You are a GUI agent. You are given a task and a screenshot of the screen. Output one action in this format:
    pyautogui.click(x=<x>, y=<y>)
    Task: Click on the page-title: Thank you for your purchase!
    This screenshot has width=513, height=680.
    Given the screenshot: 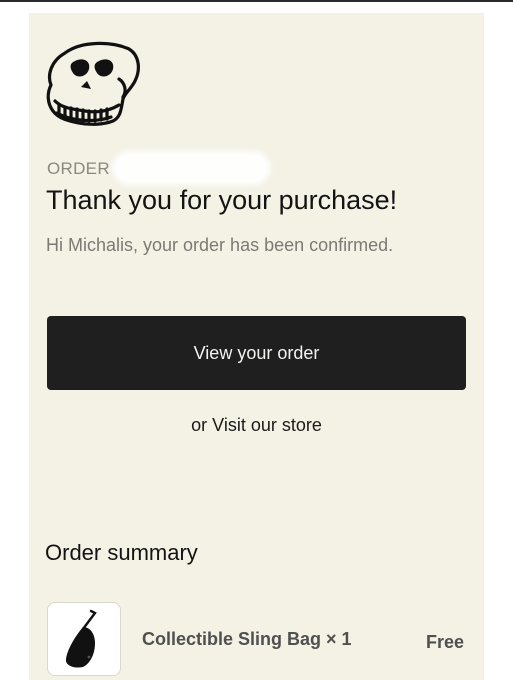 What is the action you would take?
    pyautogui.click(x=222, y=200)
    